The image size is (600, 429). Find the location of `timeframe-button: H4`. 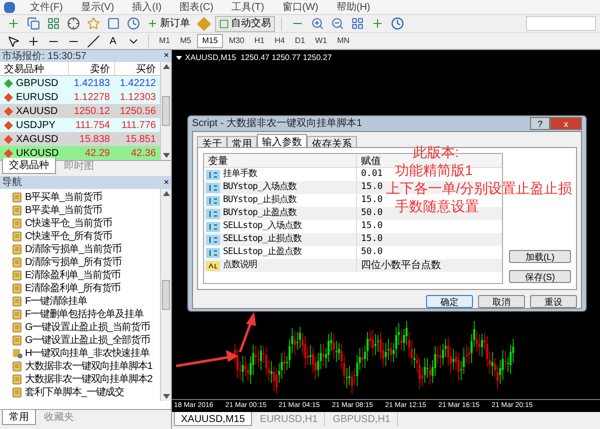

timeframe-button: H4 is located at coordinates (279, 41).